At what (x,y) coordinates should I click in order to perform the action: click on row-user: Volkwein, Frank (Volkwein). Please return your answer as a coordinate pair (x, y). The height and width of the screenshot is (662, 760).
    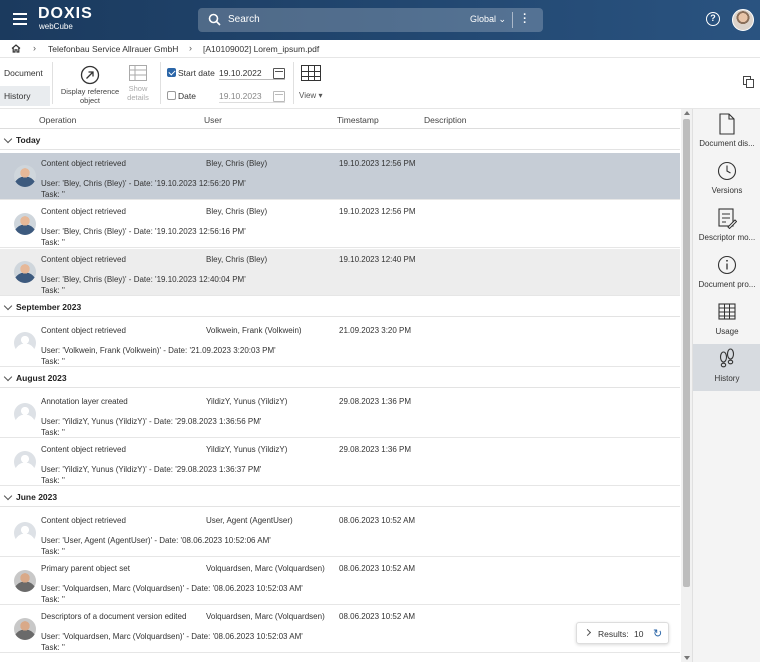
    Looking at the image, I should click on (254, 330).